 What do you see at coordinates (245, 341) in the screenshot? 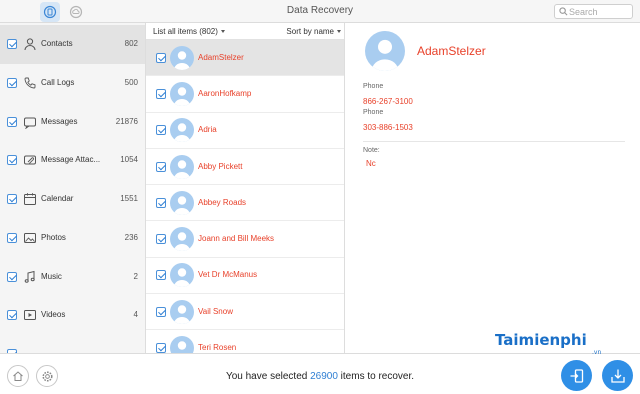
I see `list-item: Teri Rosen` at bounding box center [245, 341].